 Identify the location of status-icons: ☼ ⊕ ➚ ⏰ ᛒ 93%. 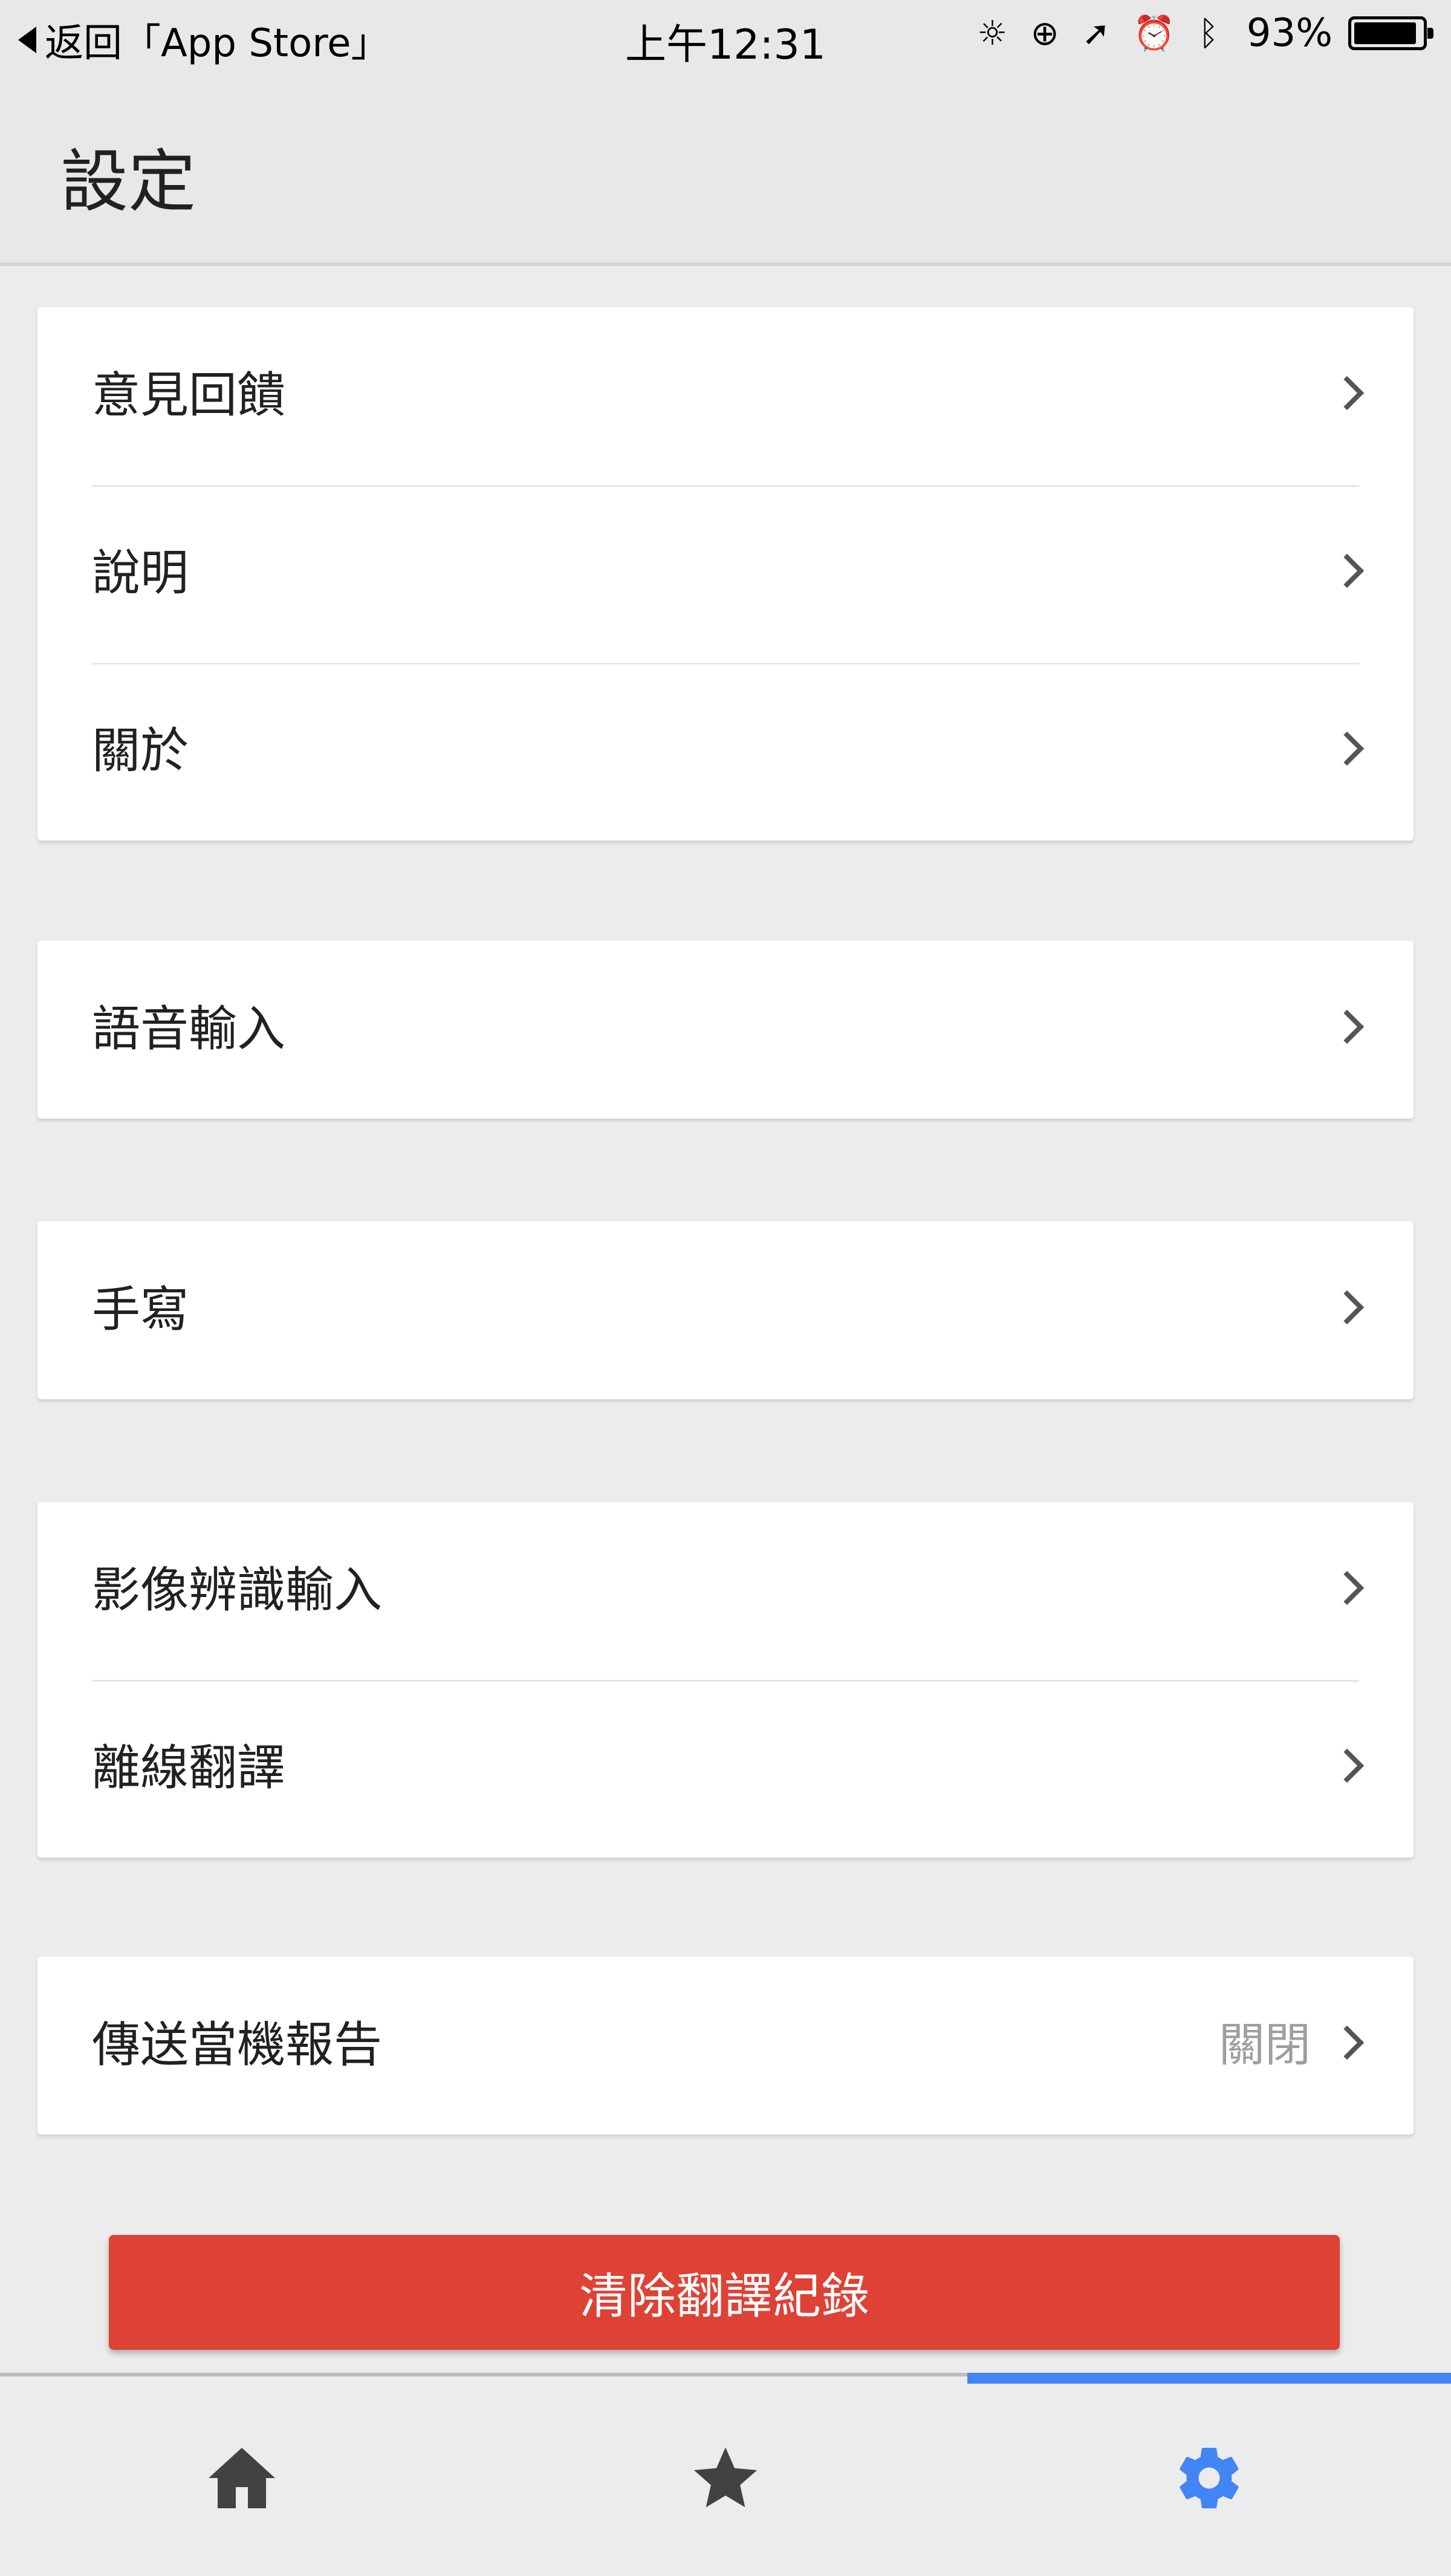
(1193, 33).